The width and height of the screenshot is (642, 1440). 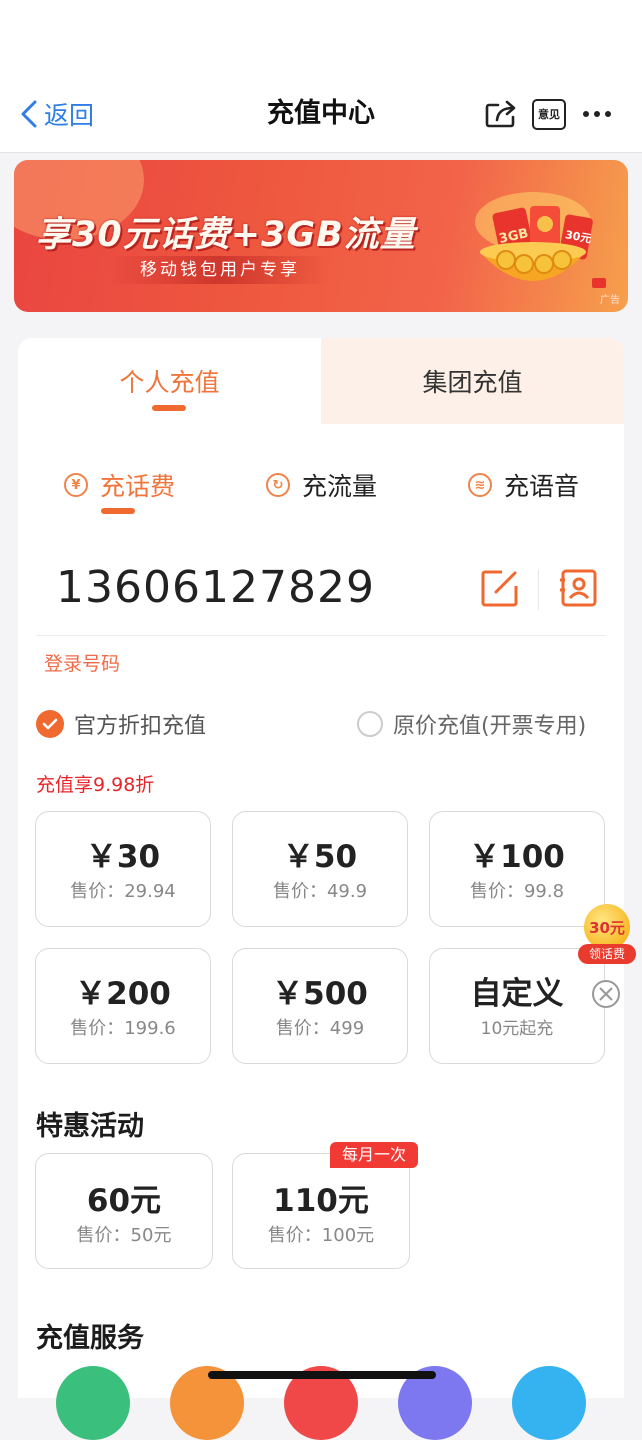 I want to click on back-label: 返回, so click(x=69, y=115).